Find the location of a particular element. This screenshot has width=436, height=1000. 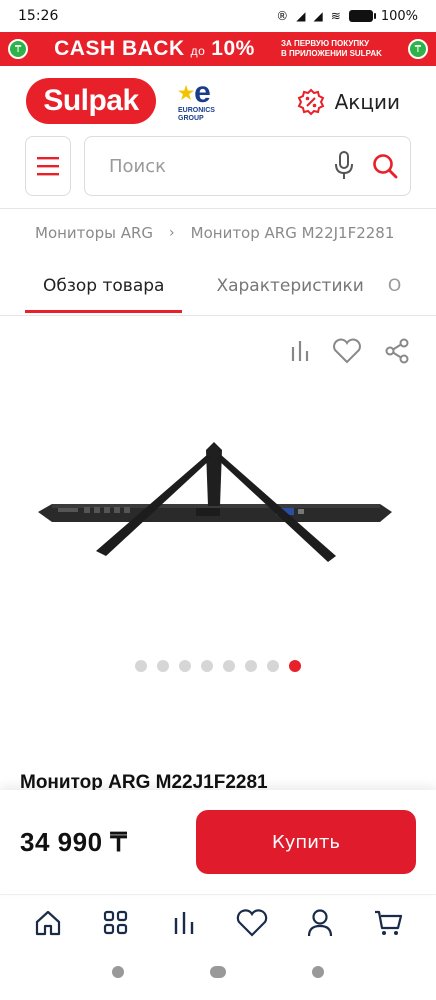

cashback-sub-line2: В ПРИЛОЖЕНИИ SULPAK is located at coordinates (331, 53).